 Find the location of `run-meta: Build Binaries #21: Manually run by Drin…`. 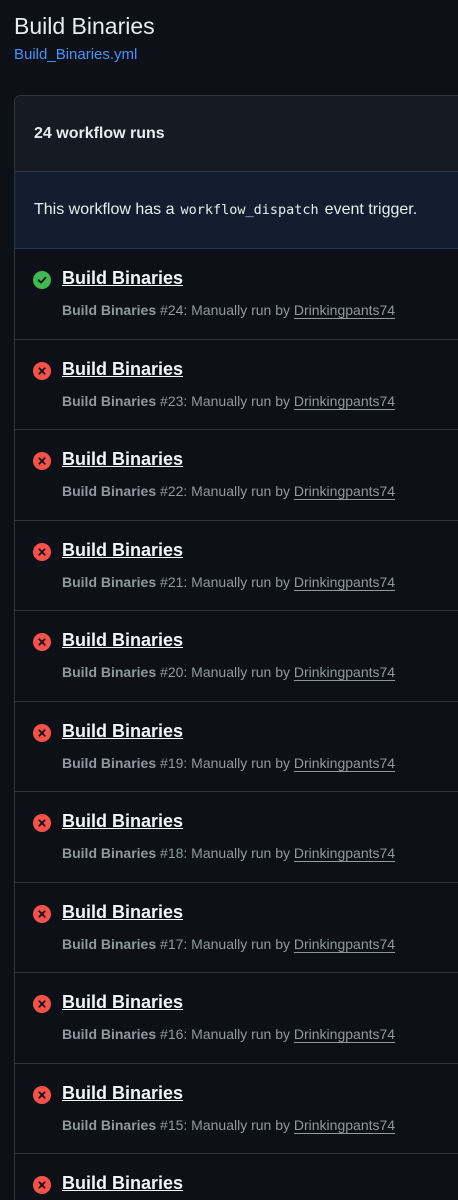

run-meta: Build Binaries #21: Manually run by Drin… is located at coordinates (228, 582).